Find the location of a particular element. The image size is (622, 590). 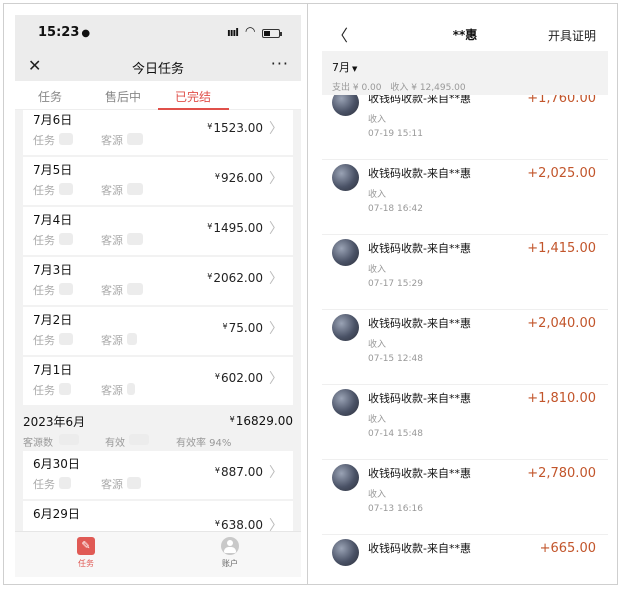

day-amount: ¥2062.00 is located at coordinates (235, 278).